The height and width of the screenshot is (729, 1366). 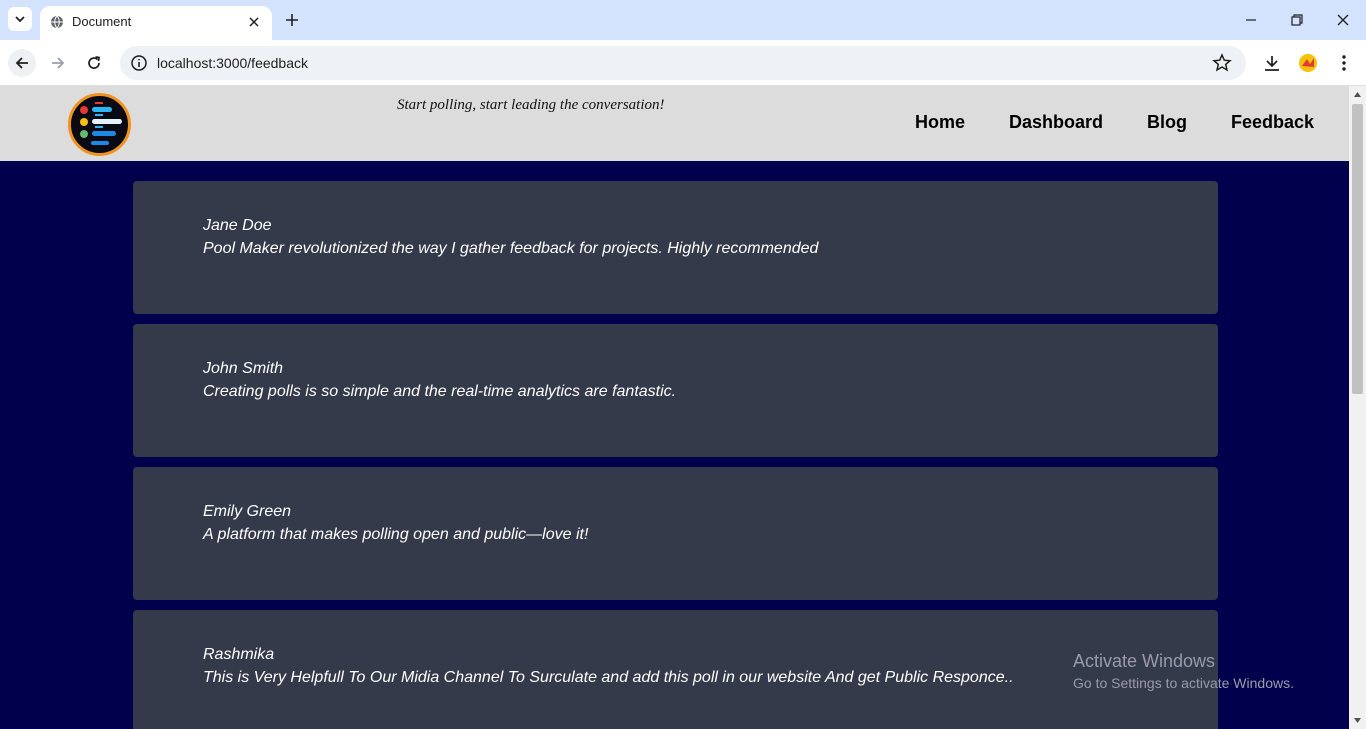 I want to click on arrow-left-icon, so click(x=21, y=63).